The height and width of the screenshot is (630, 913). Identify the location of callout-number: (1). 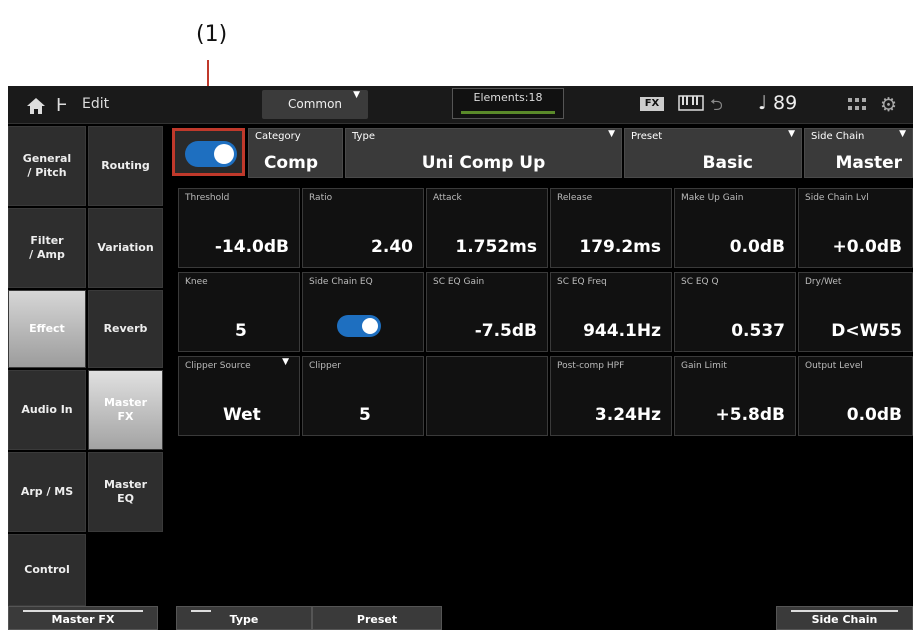
(212, 34).